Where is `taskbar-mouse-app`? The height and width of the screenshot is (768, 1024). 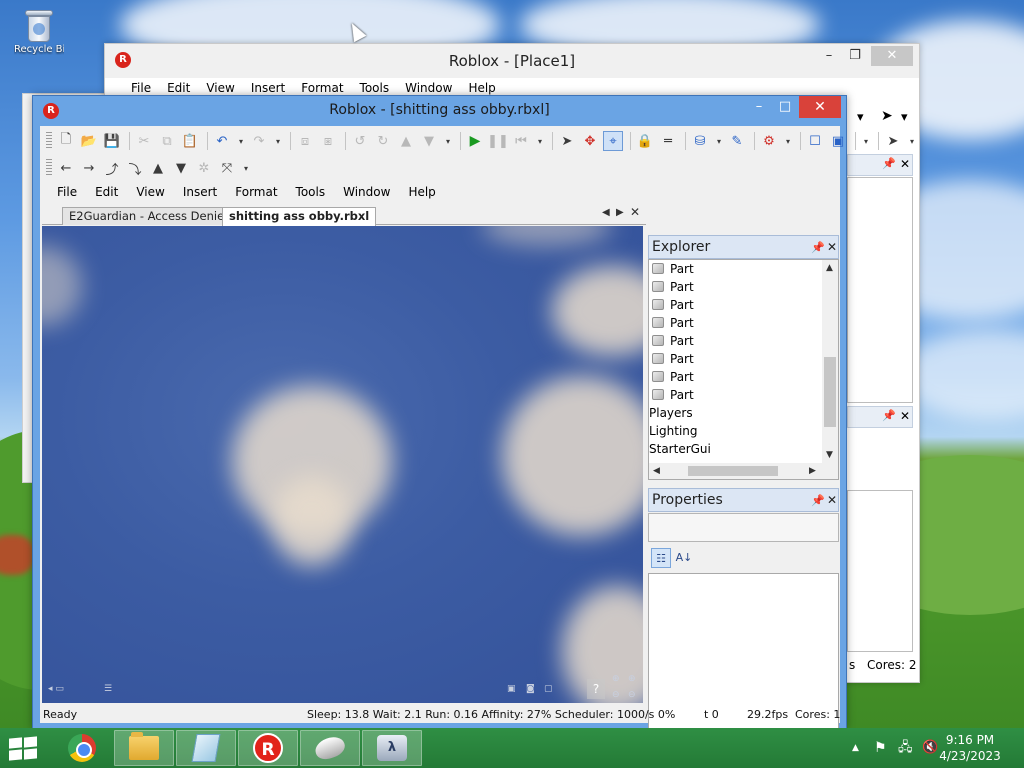
taskbar-mouse-app is located at coordinates (330, 748).